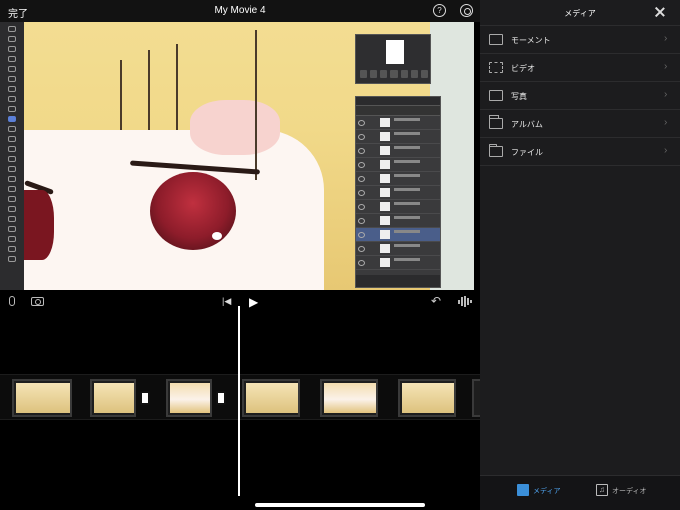  What do you see at coordinates (496, 122) in the screenshot?
I see `album-icon` at bounding box center [496, 122].